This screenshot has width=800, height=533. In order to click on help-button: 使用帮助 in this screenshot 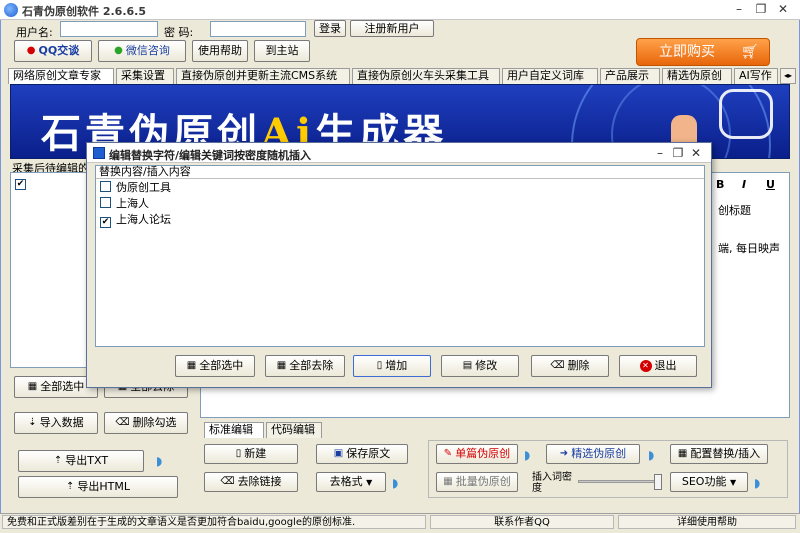, I will do `click(220, 51)`.